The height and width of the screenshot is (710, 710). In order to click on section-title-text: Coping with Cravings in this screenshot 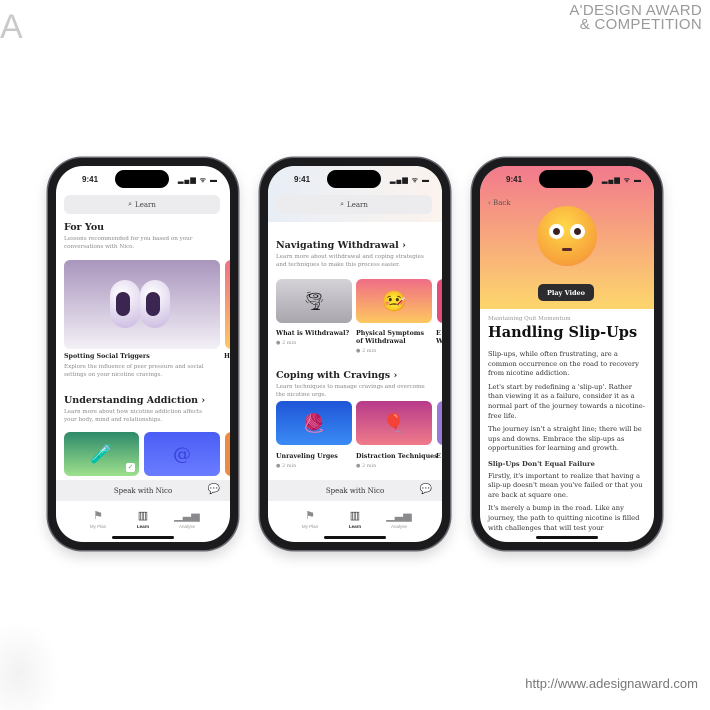, I will do `click(333, 375)`.